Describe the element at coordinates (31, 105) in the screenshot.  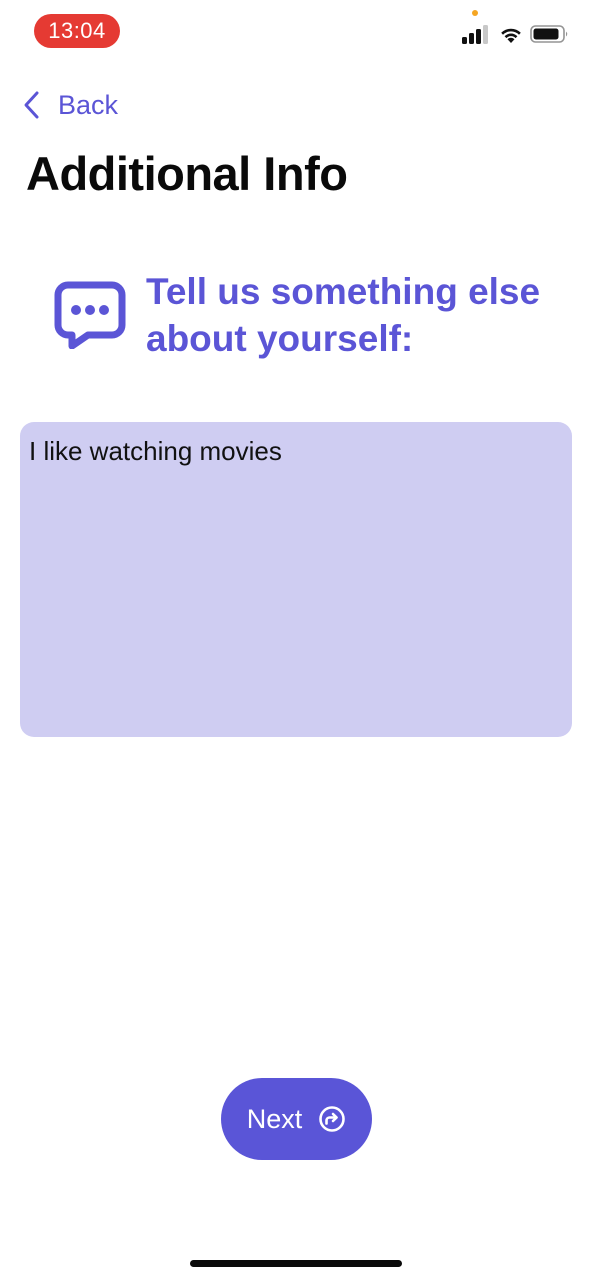
I see `chevron-left-icon` at that location.